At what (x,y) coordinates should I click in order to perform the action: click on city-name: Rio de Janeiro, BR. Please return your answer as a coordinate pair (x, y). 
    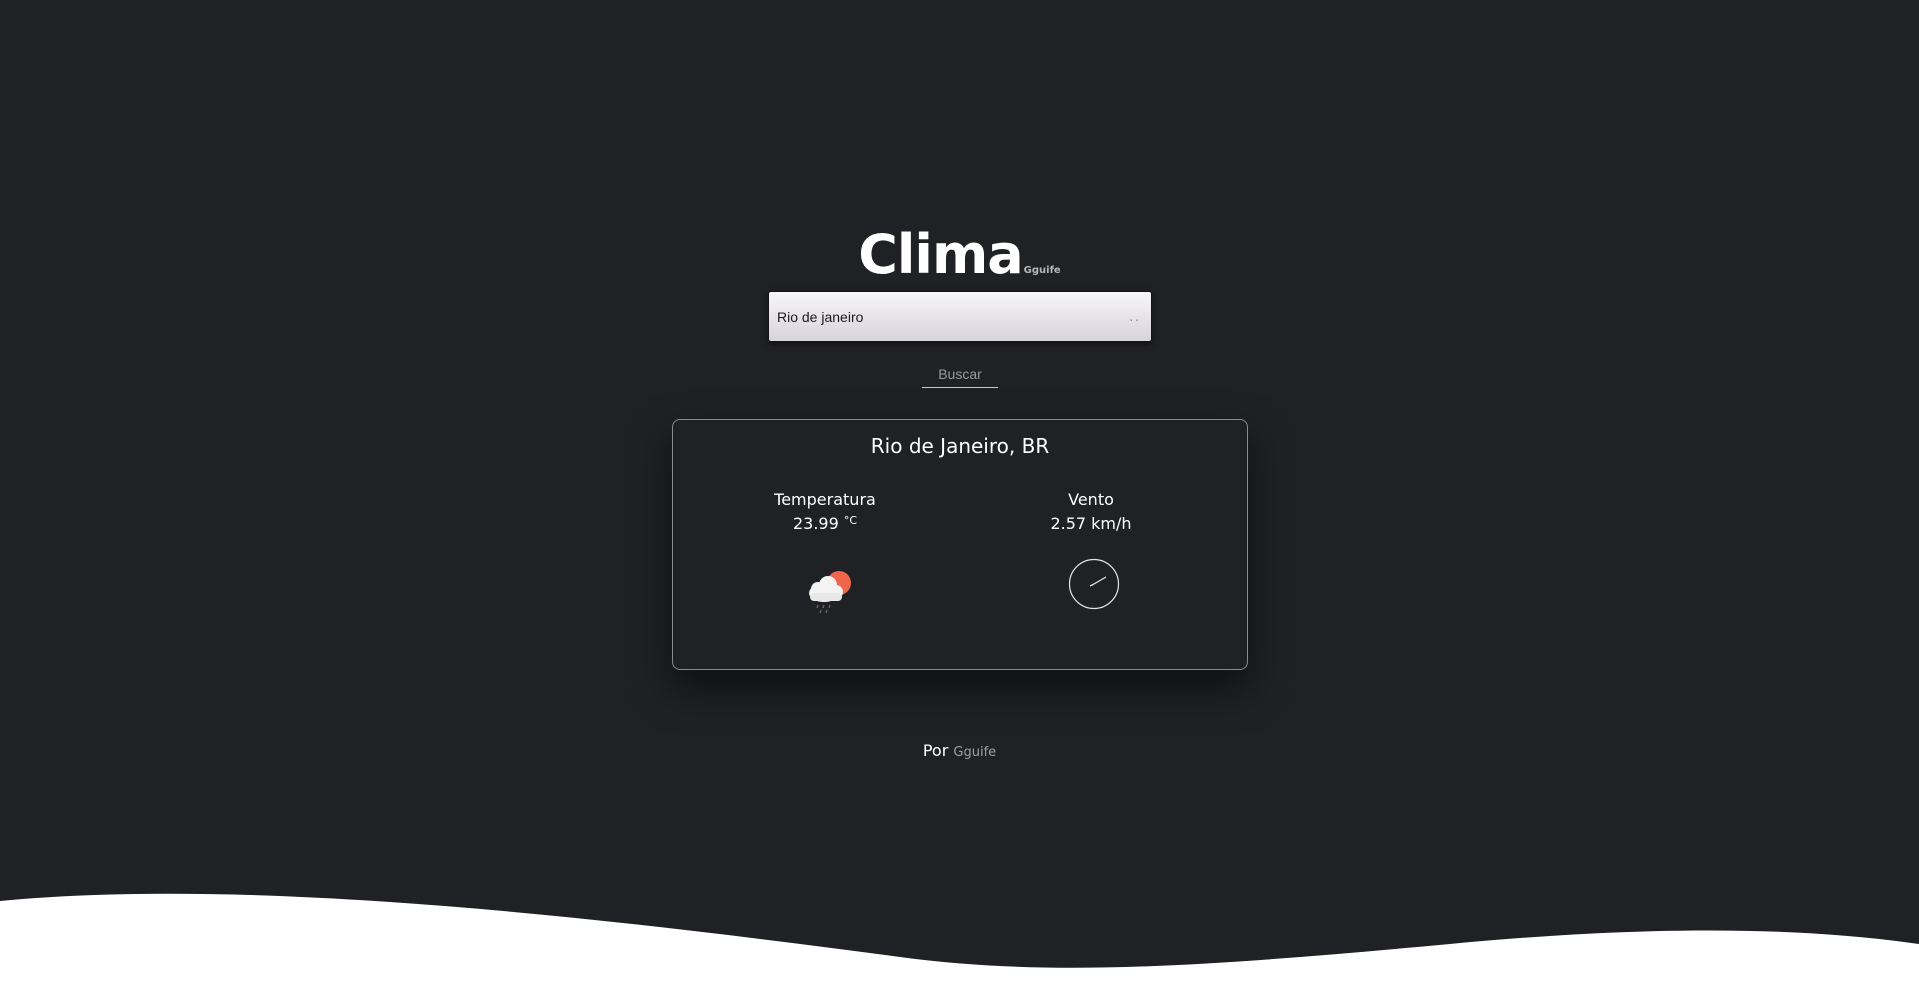
    Looking at the image, I should click on (960, 446).